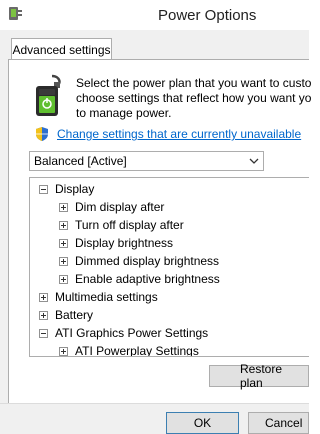 This screenshot has width=320, height=434. What do you see at coordinates (74, 315) in the screenshot?
I see `tree-item-label: Battery` at bounding box center [74, 315].